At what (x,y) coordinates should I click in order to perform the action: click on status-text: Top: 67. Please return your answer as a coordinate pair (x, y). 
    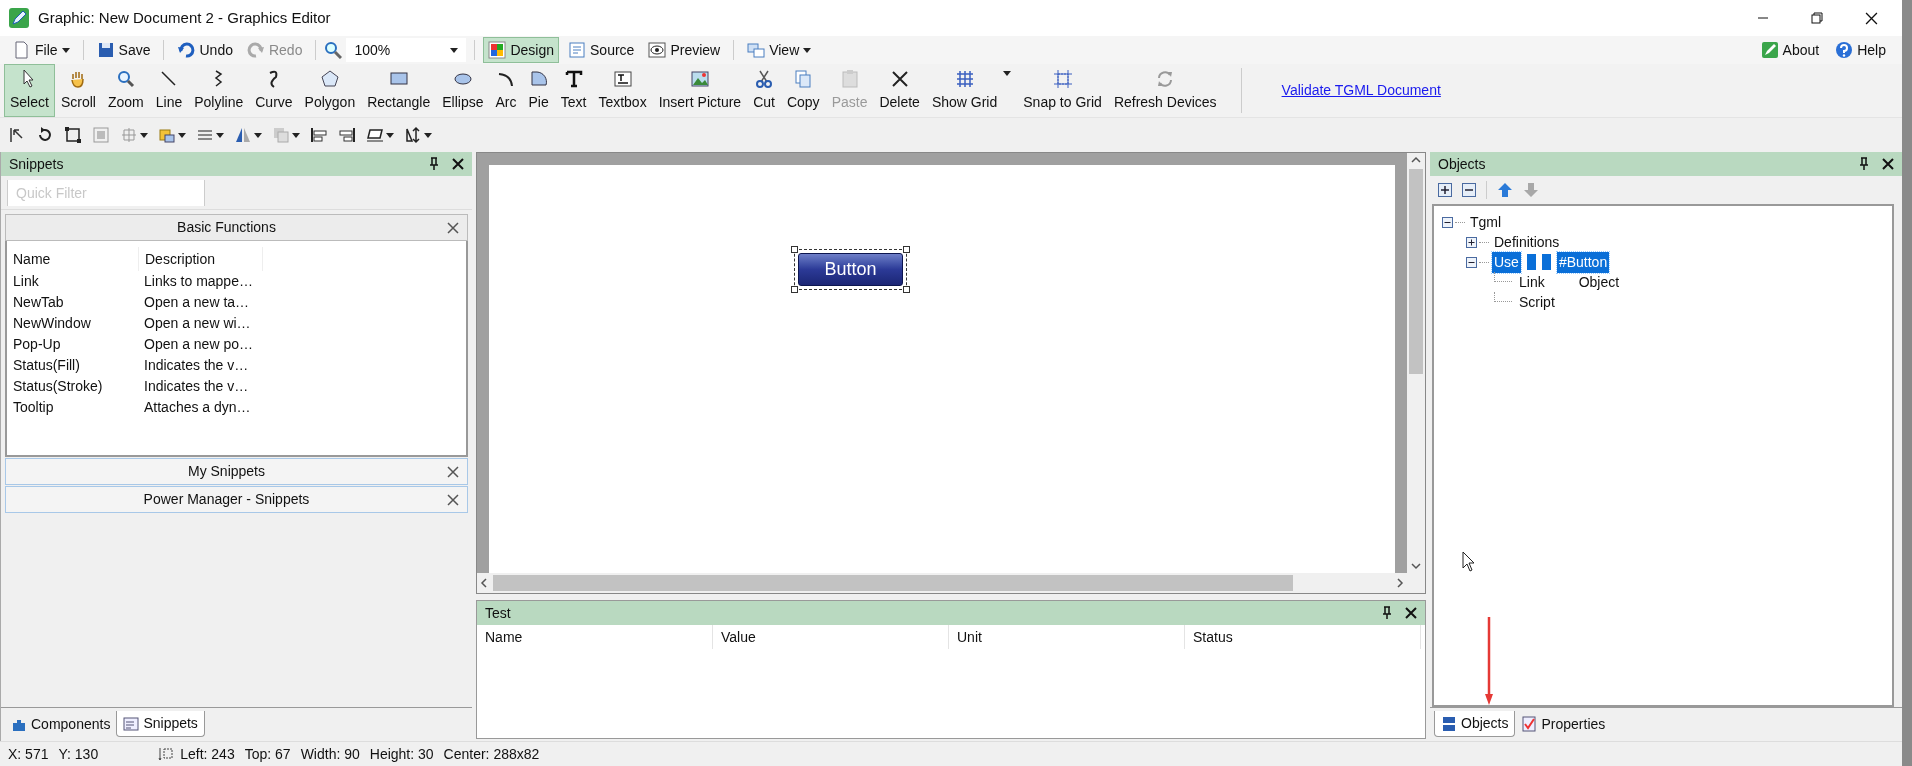
    Looking at the image, I should click on (267, 754).